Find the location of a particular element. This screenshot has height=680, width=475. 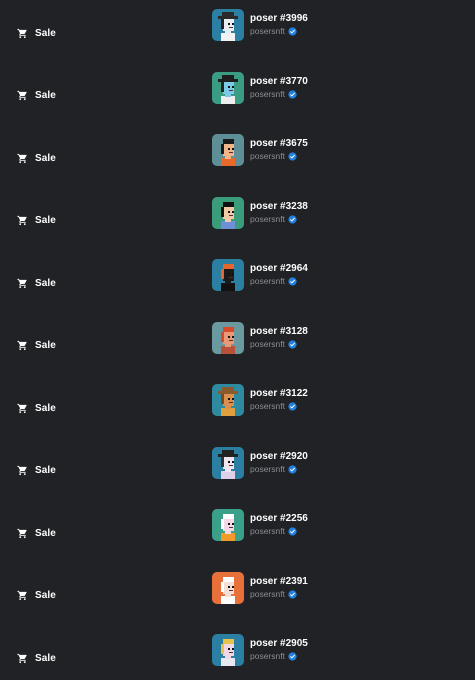

item-cell: poser #3770 posersnft is located at coordinates (260, 87).